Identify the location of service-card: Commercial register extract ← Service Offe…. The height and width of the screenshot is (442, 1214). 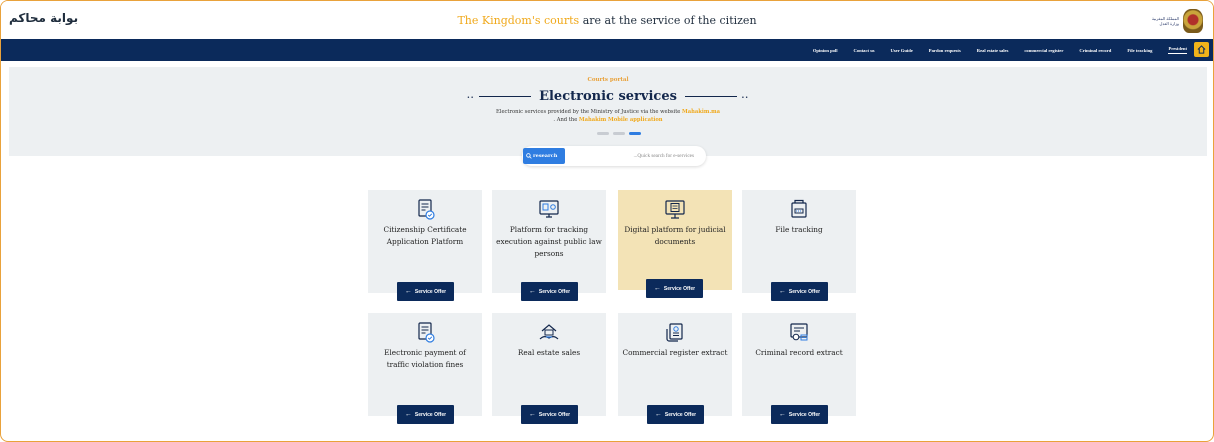
(675, 368).